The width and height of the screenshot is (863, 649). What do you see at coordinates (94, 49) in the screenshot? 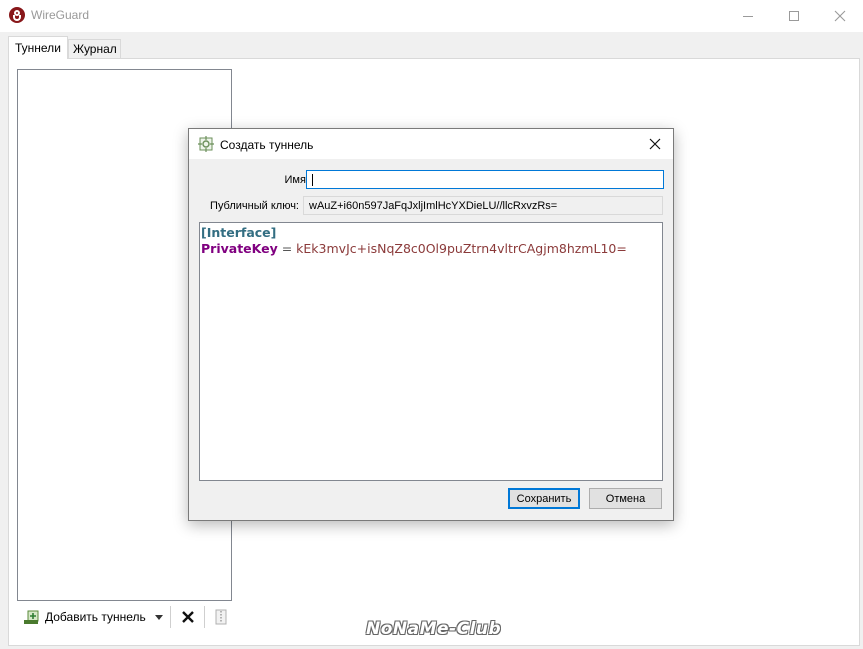
I see `tab-log: Журнал` at bounding box center [94, 49].